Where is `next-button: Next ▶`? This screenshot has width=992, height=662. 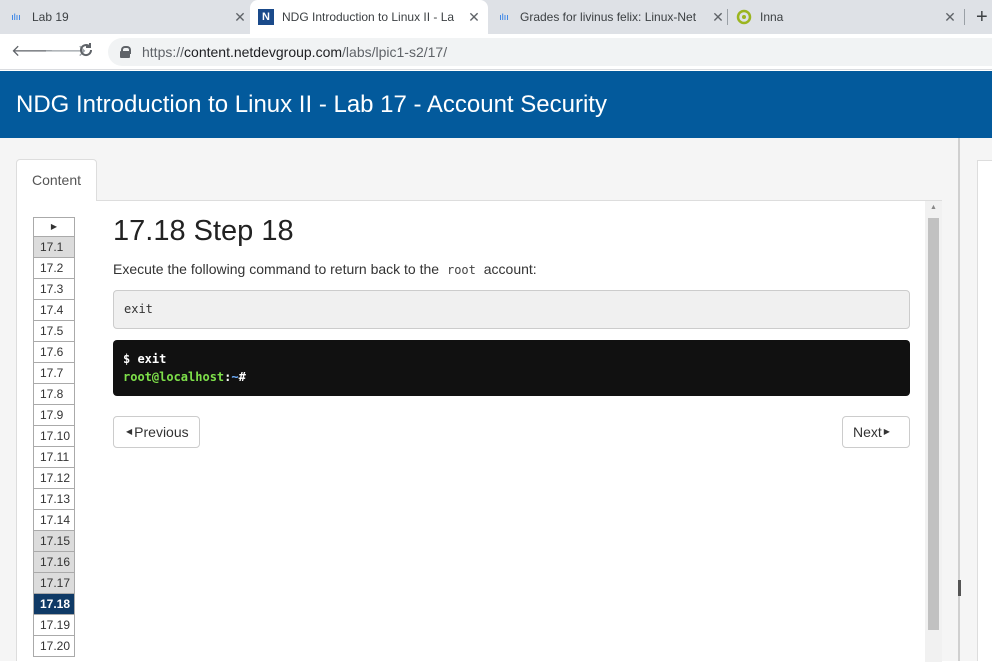
next-button: Next ▶ is located at coordinates (876, 432).